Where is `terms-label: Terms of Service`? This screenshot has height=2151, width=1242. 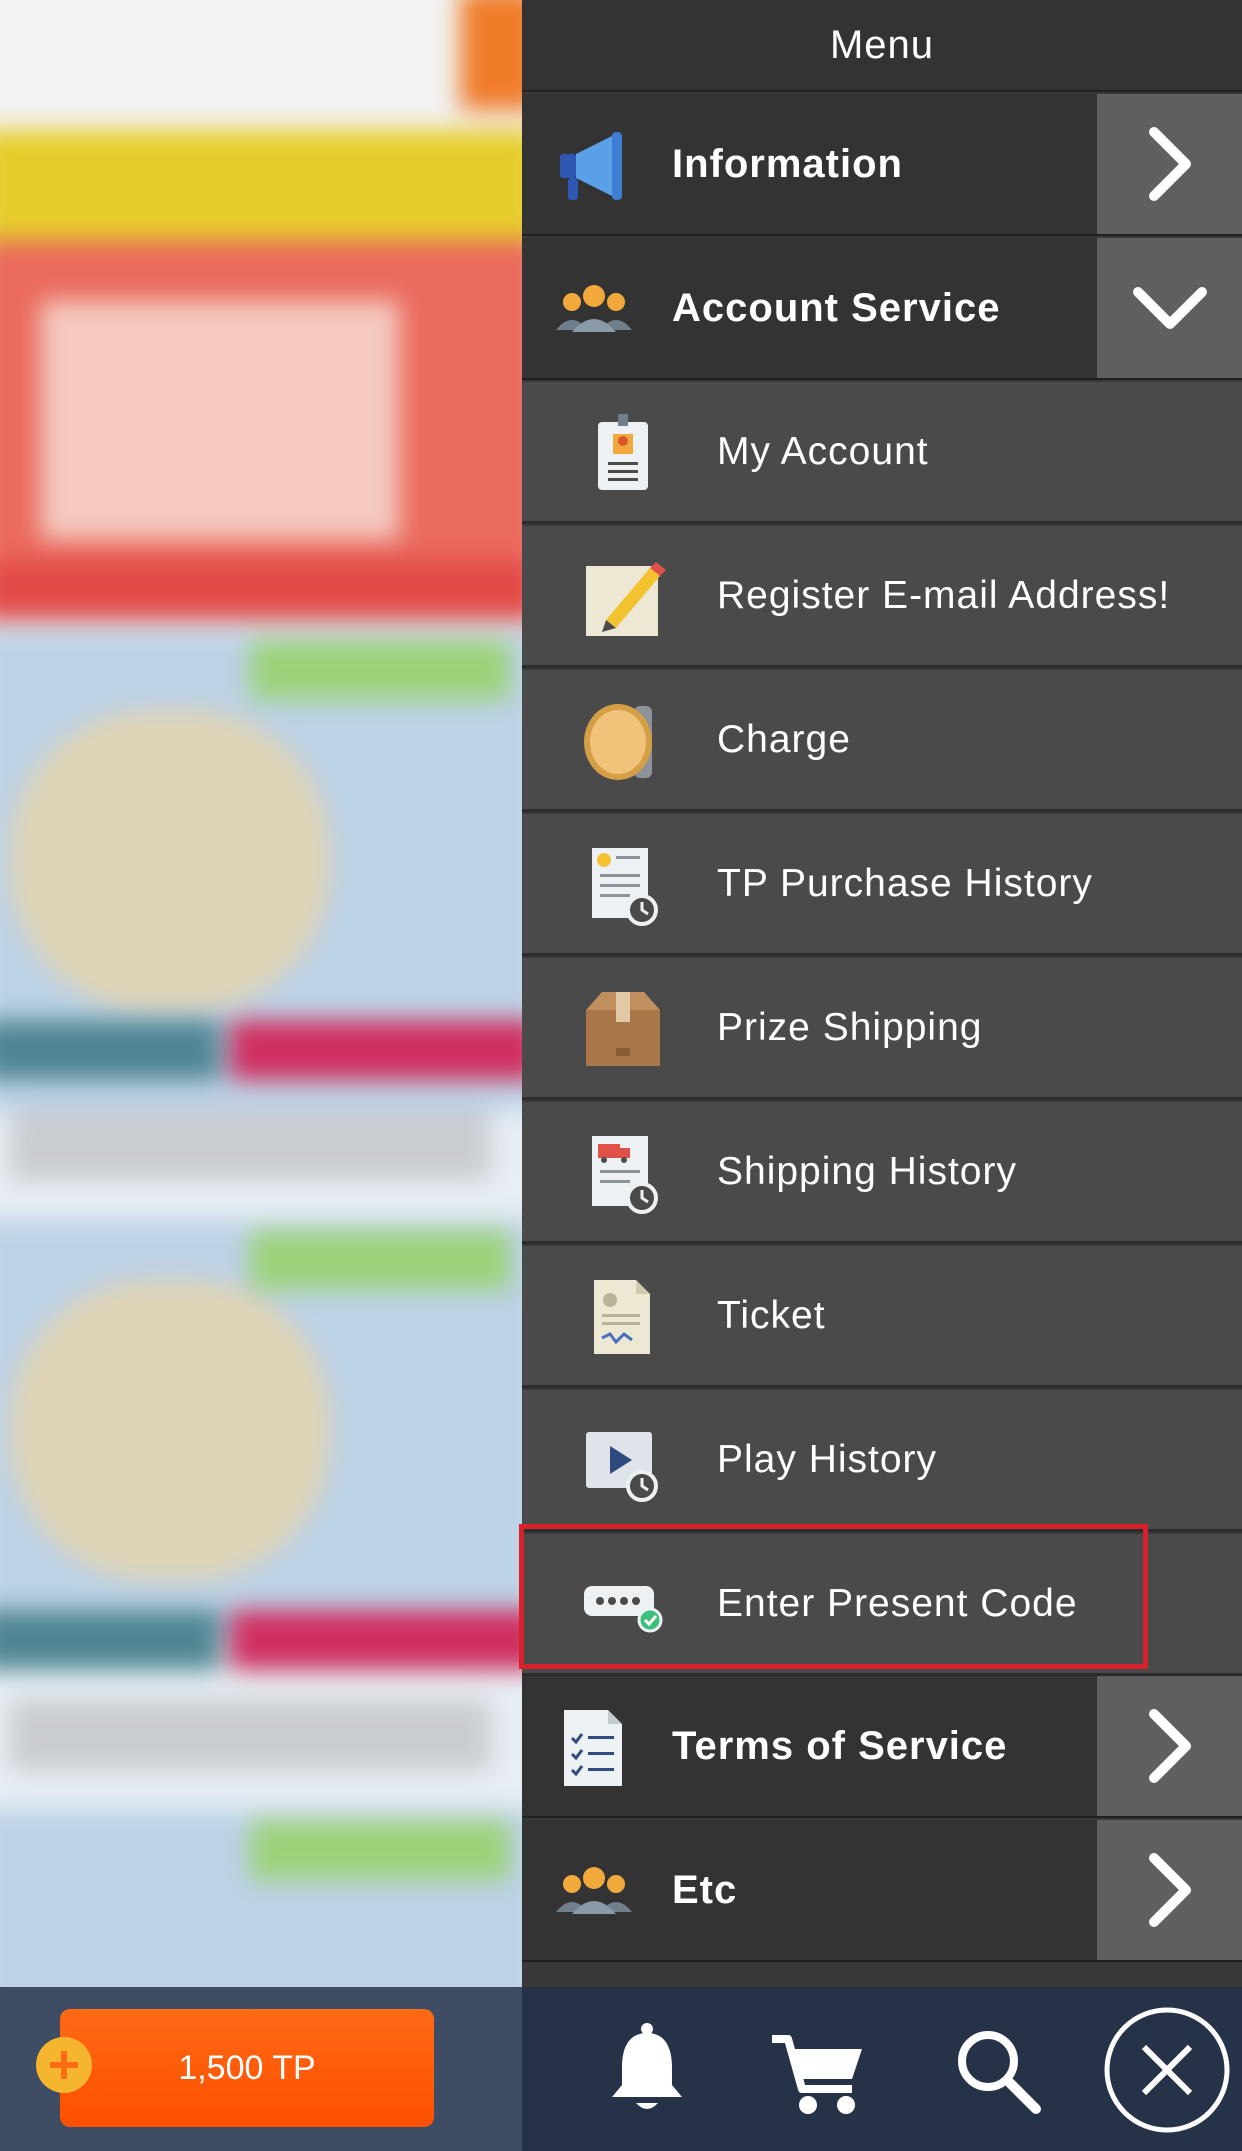
terms-label: Terms of Service is located at coordinates (840, 1745).